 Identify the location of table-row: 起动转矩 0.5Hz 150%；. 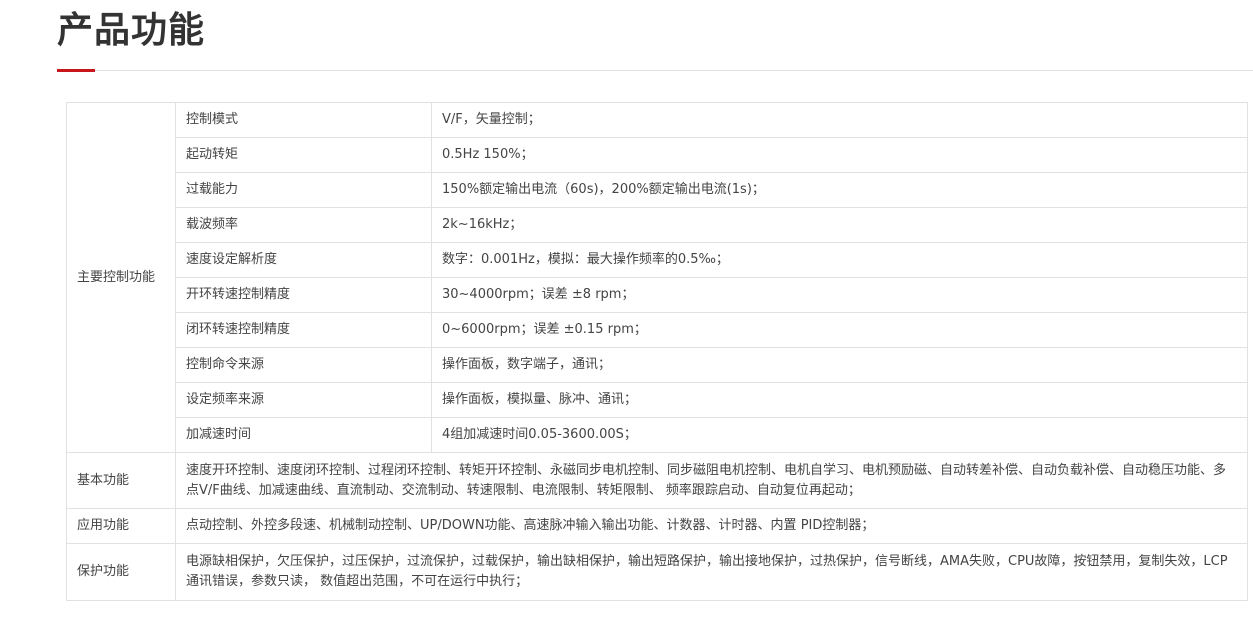
(657, 155).